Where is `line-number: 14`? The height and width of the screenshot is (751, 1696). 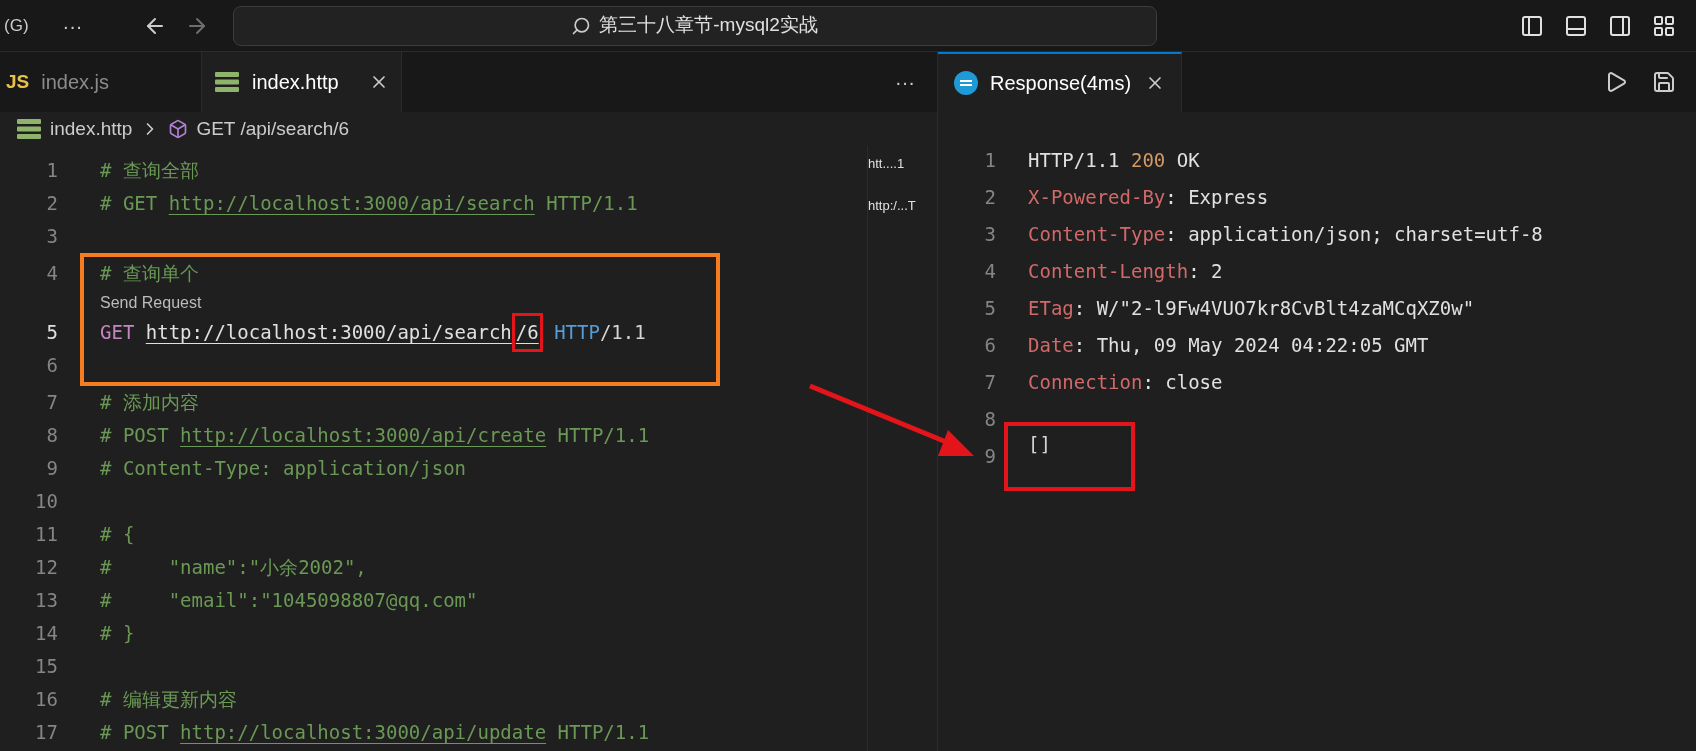
line-number: 14 is located at coordinates (46, 634).